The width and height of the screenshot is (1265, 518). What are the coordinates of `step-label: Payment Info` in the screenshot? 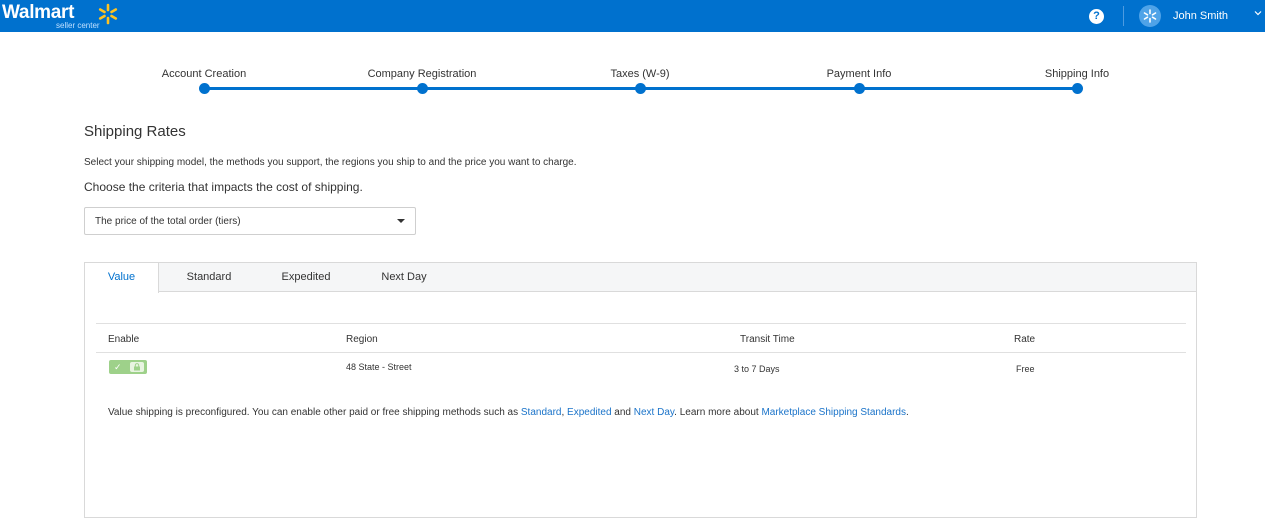 It's located at (859, 74).